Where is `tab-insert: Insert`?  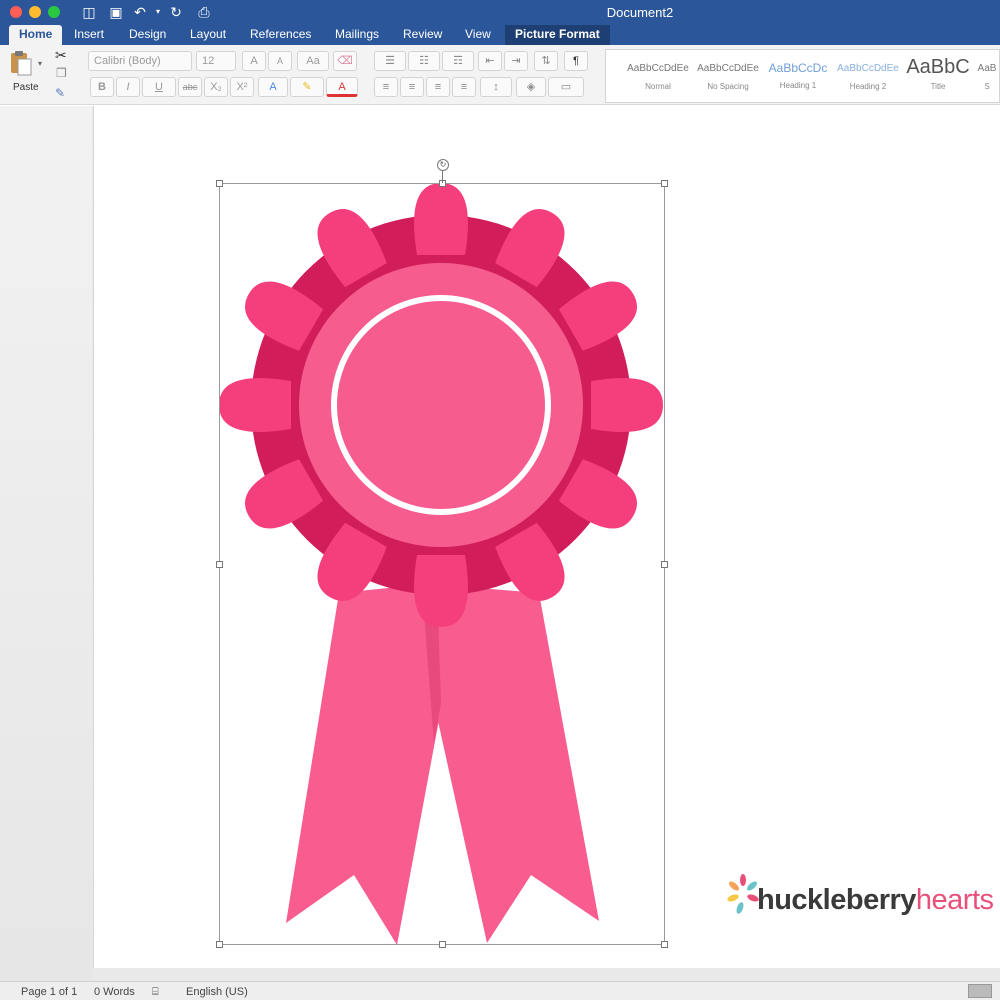
tab-insert: Insert is located at coordinates (89, 35).